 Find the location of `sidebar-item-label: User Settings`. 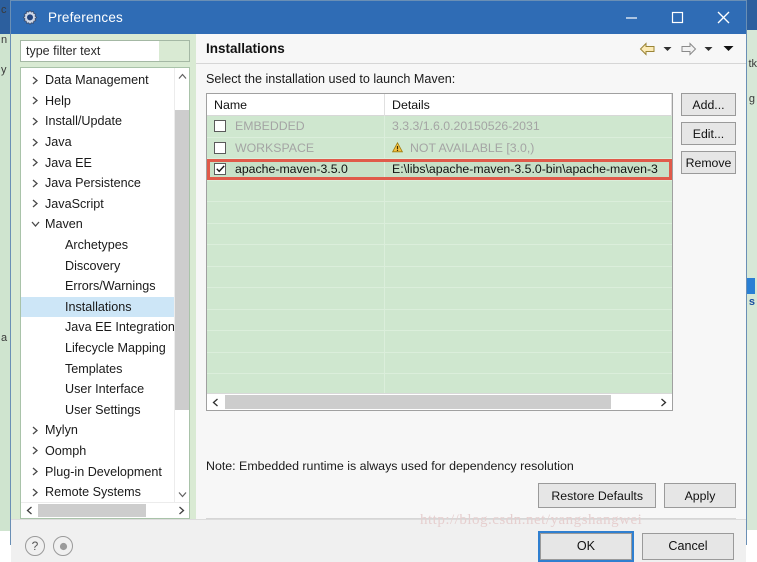

sidebar-item-label: User Settings is located at coordinates (103, 409).